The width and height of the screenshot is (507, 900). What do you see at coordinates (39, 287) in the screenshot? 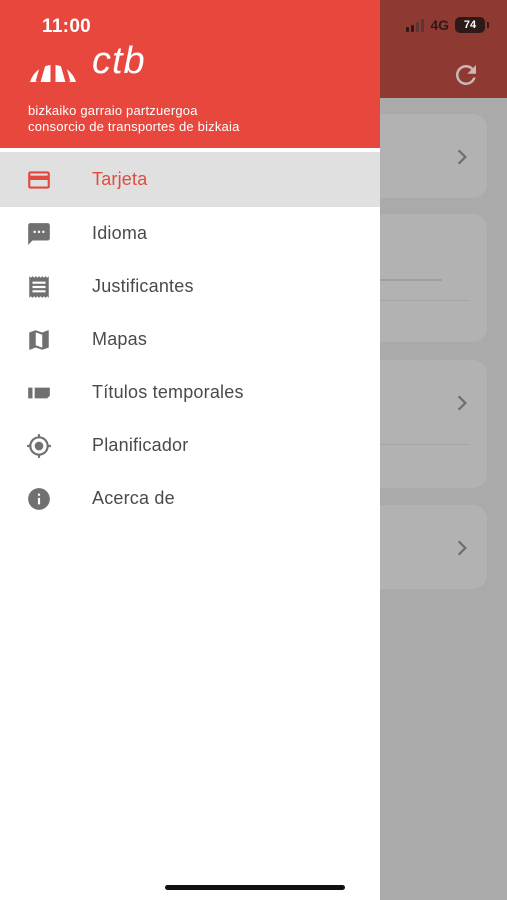
I see `receipt-icon` at bounding box center [39, 287].